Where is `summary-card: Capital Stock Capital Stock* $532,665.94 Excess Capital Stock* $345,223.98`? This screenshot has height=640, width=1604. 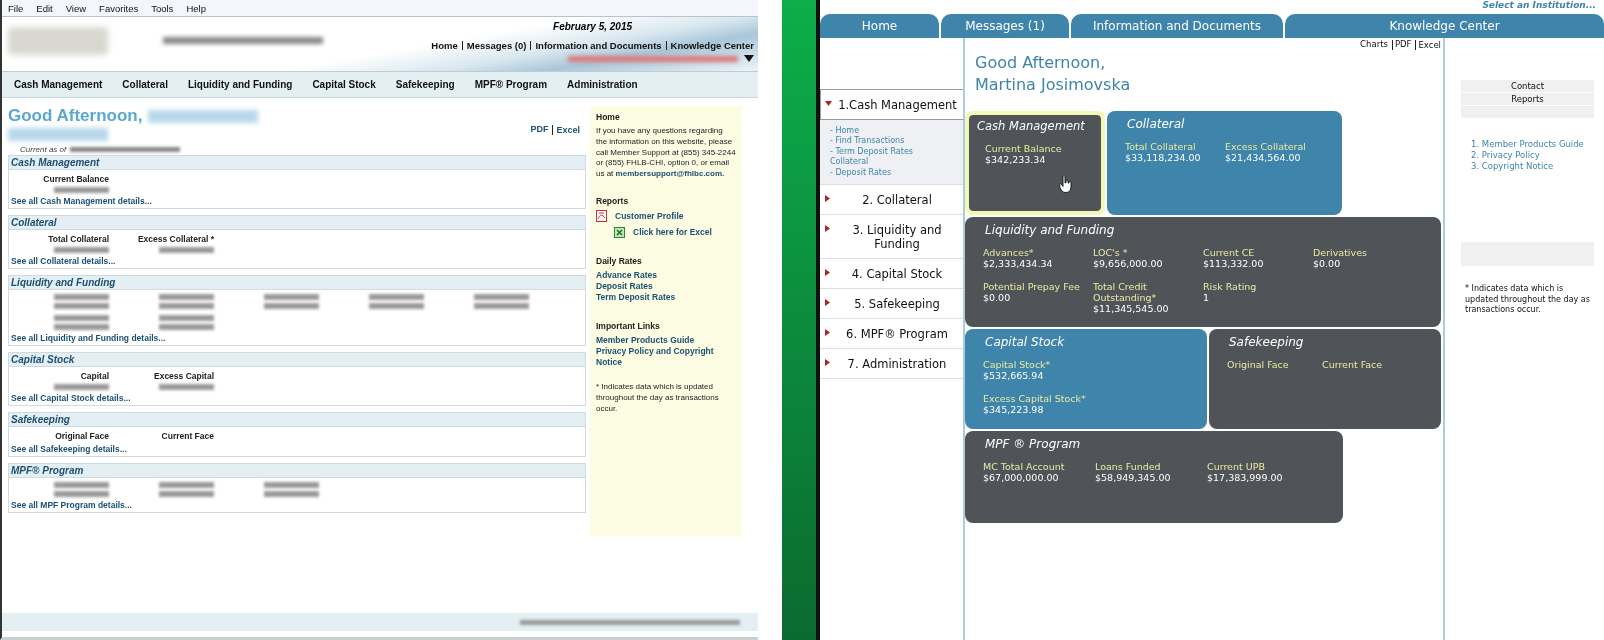 summary-card: Capital Stock Capital Stock* $532,665.94 Excess Capital Stock* $345,223.98 is located at coordinates (1086, 379).